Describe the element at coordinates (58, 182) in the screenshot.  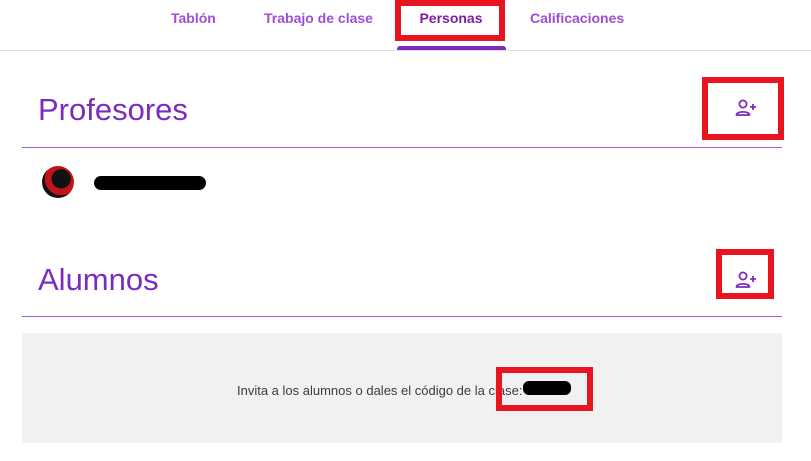
I see `teacher-avatar` at that location.